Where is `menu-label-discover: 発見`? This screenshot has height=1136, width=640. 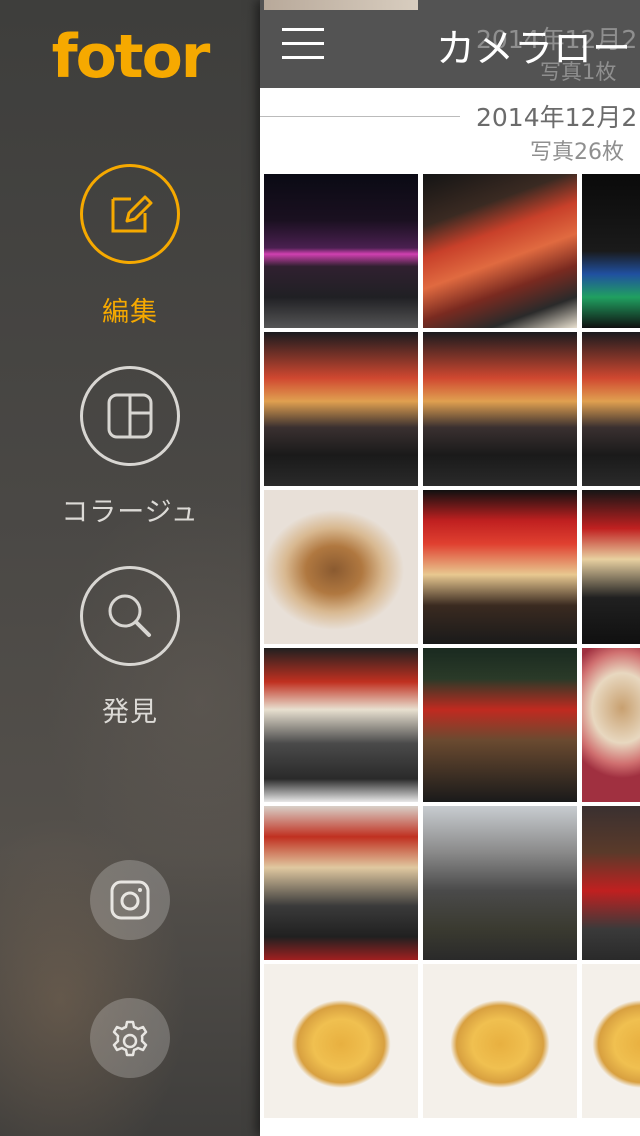
menu-label-discover: 発見 is located at coordinates (130, 712).